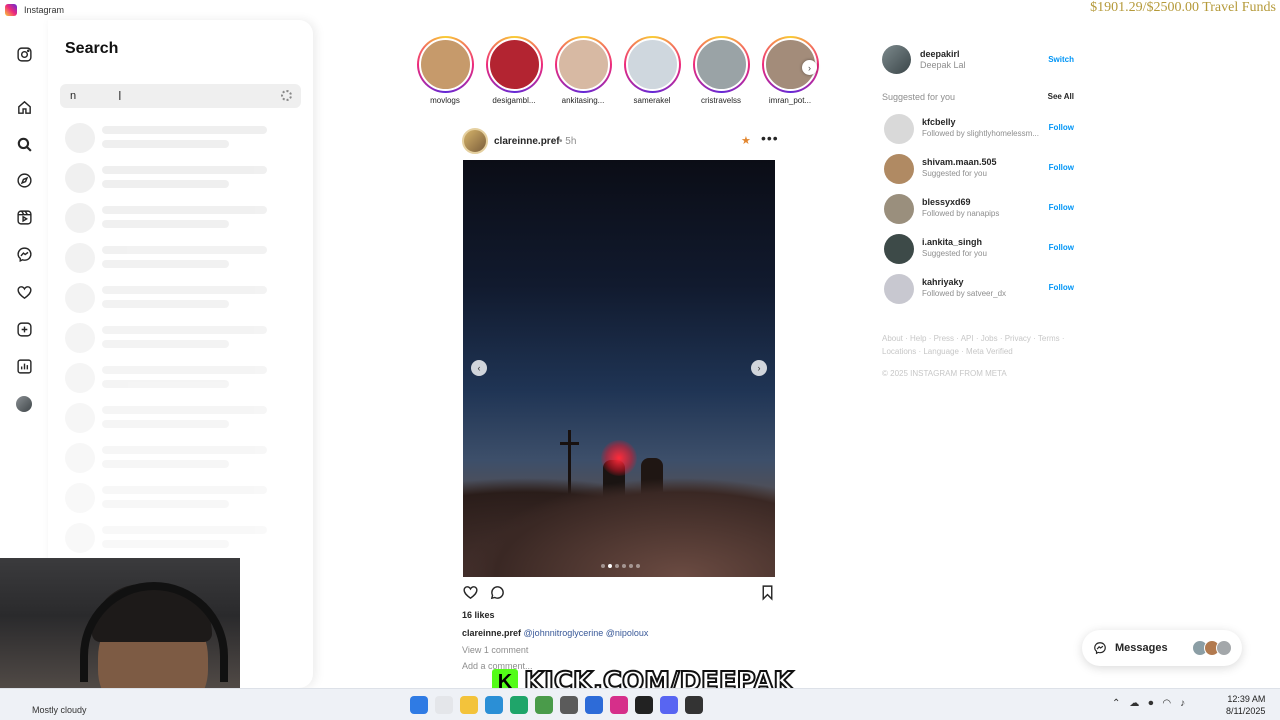 The height and width of the screenshot is (720, 1280). I want to click on suggestion-username: shivam.maan.505, so click(959, 162).